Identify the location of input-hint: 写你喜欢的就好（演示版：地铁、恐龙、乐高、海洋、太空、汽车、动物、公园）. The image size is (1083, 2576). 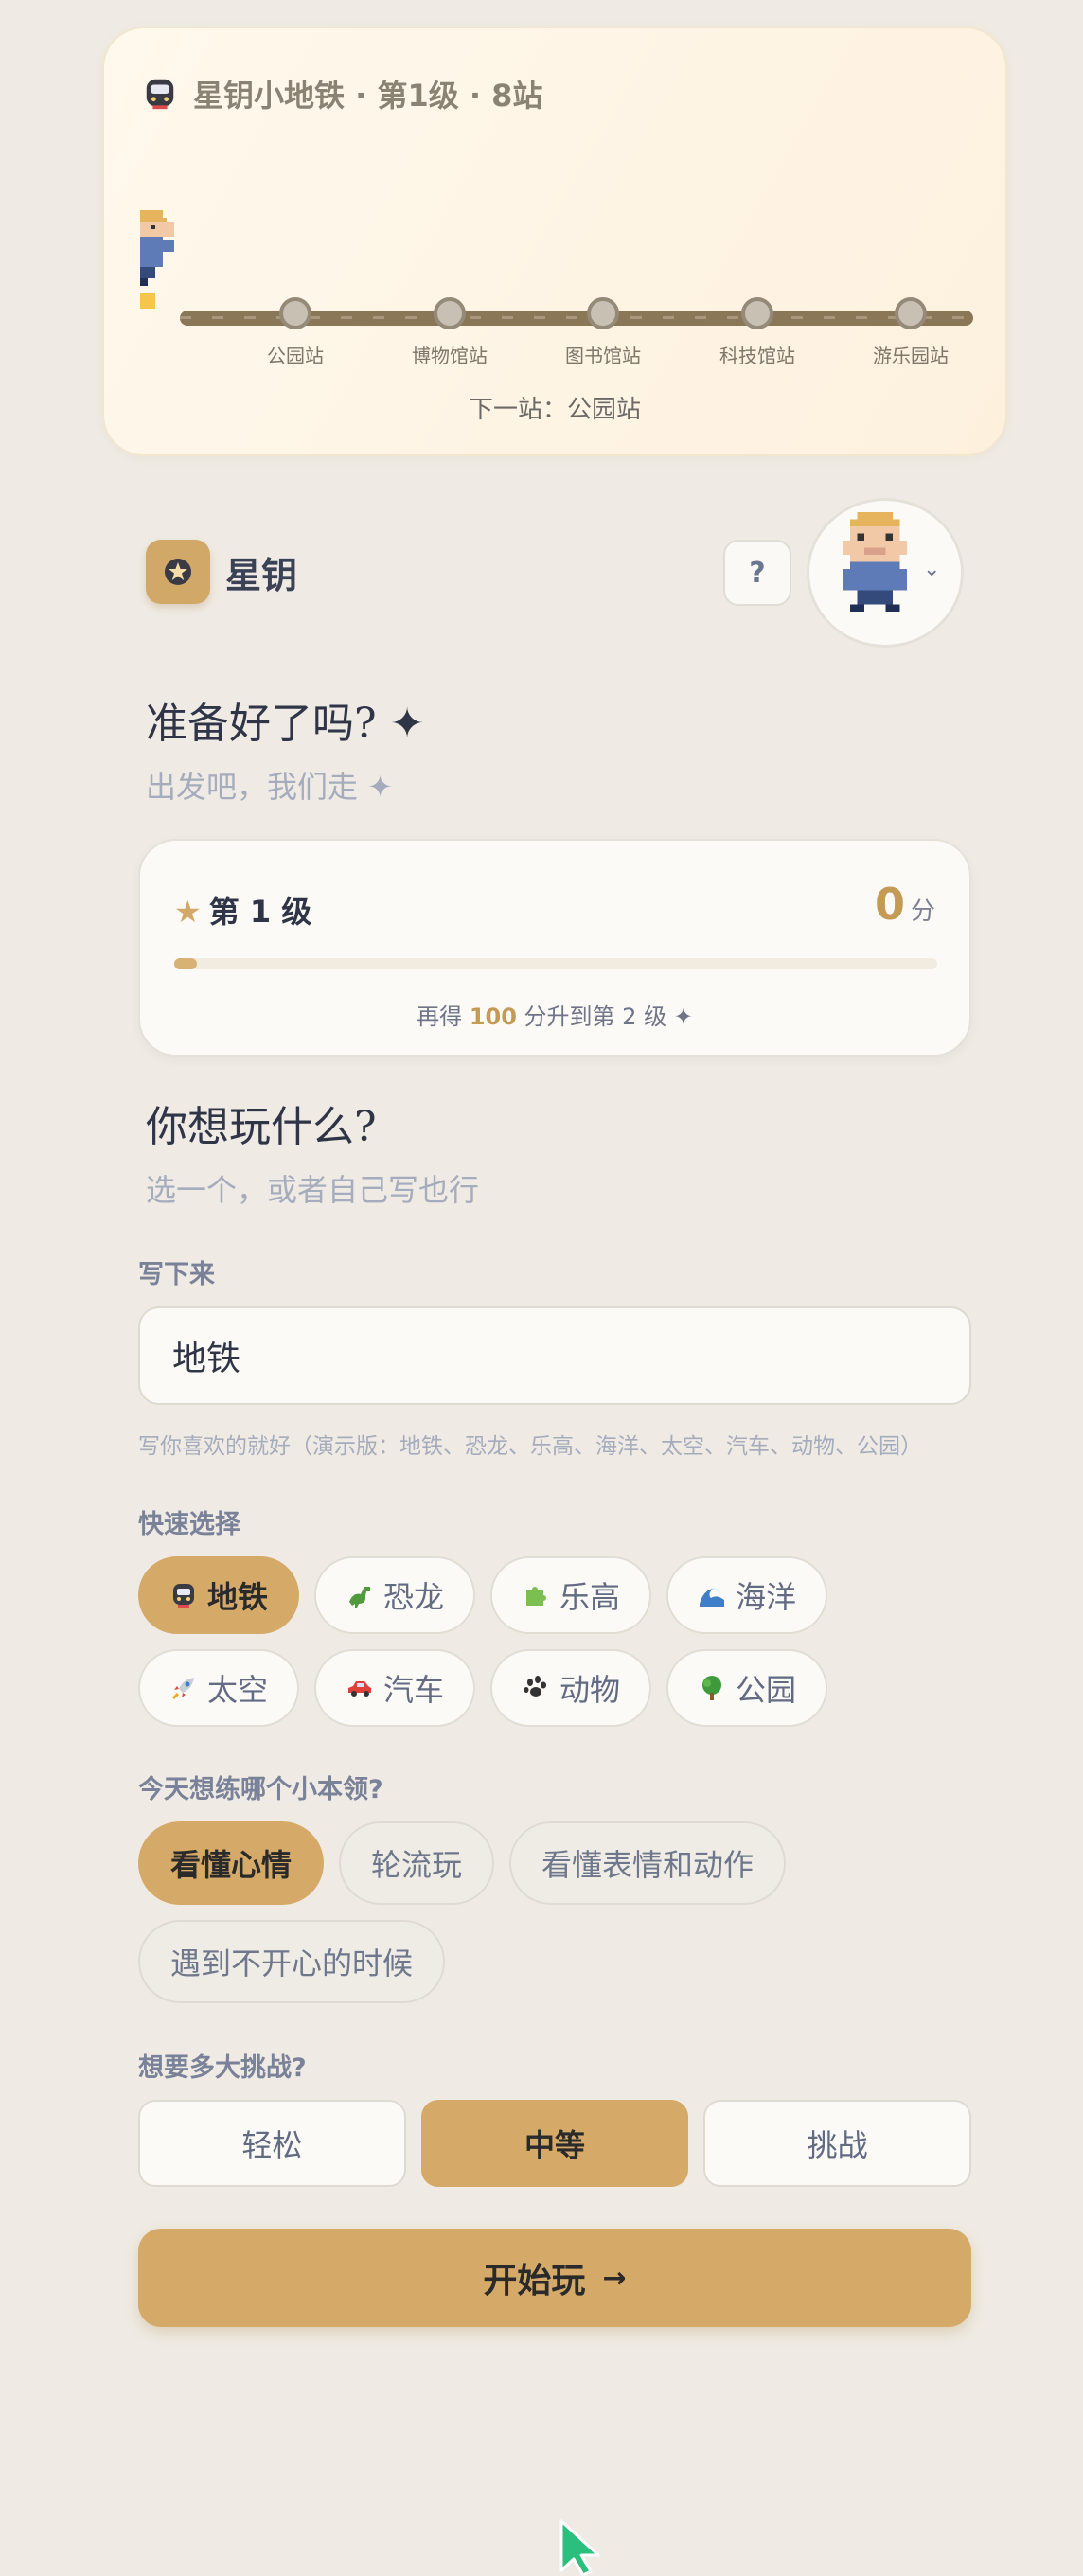
(530, 1447).